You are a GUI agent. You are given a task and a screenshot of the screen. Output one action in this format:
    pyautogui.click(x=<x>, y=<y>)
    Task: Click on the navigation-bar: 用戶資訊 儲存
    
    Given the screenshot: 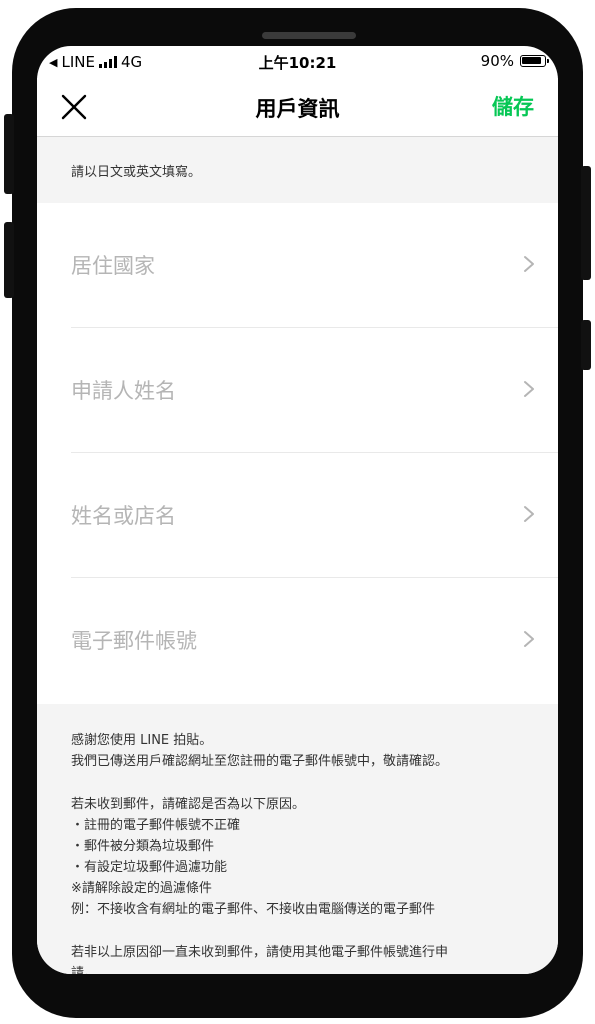 What is the action you would take?
    pyautogui.click(x=297, y=107)
    